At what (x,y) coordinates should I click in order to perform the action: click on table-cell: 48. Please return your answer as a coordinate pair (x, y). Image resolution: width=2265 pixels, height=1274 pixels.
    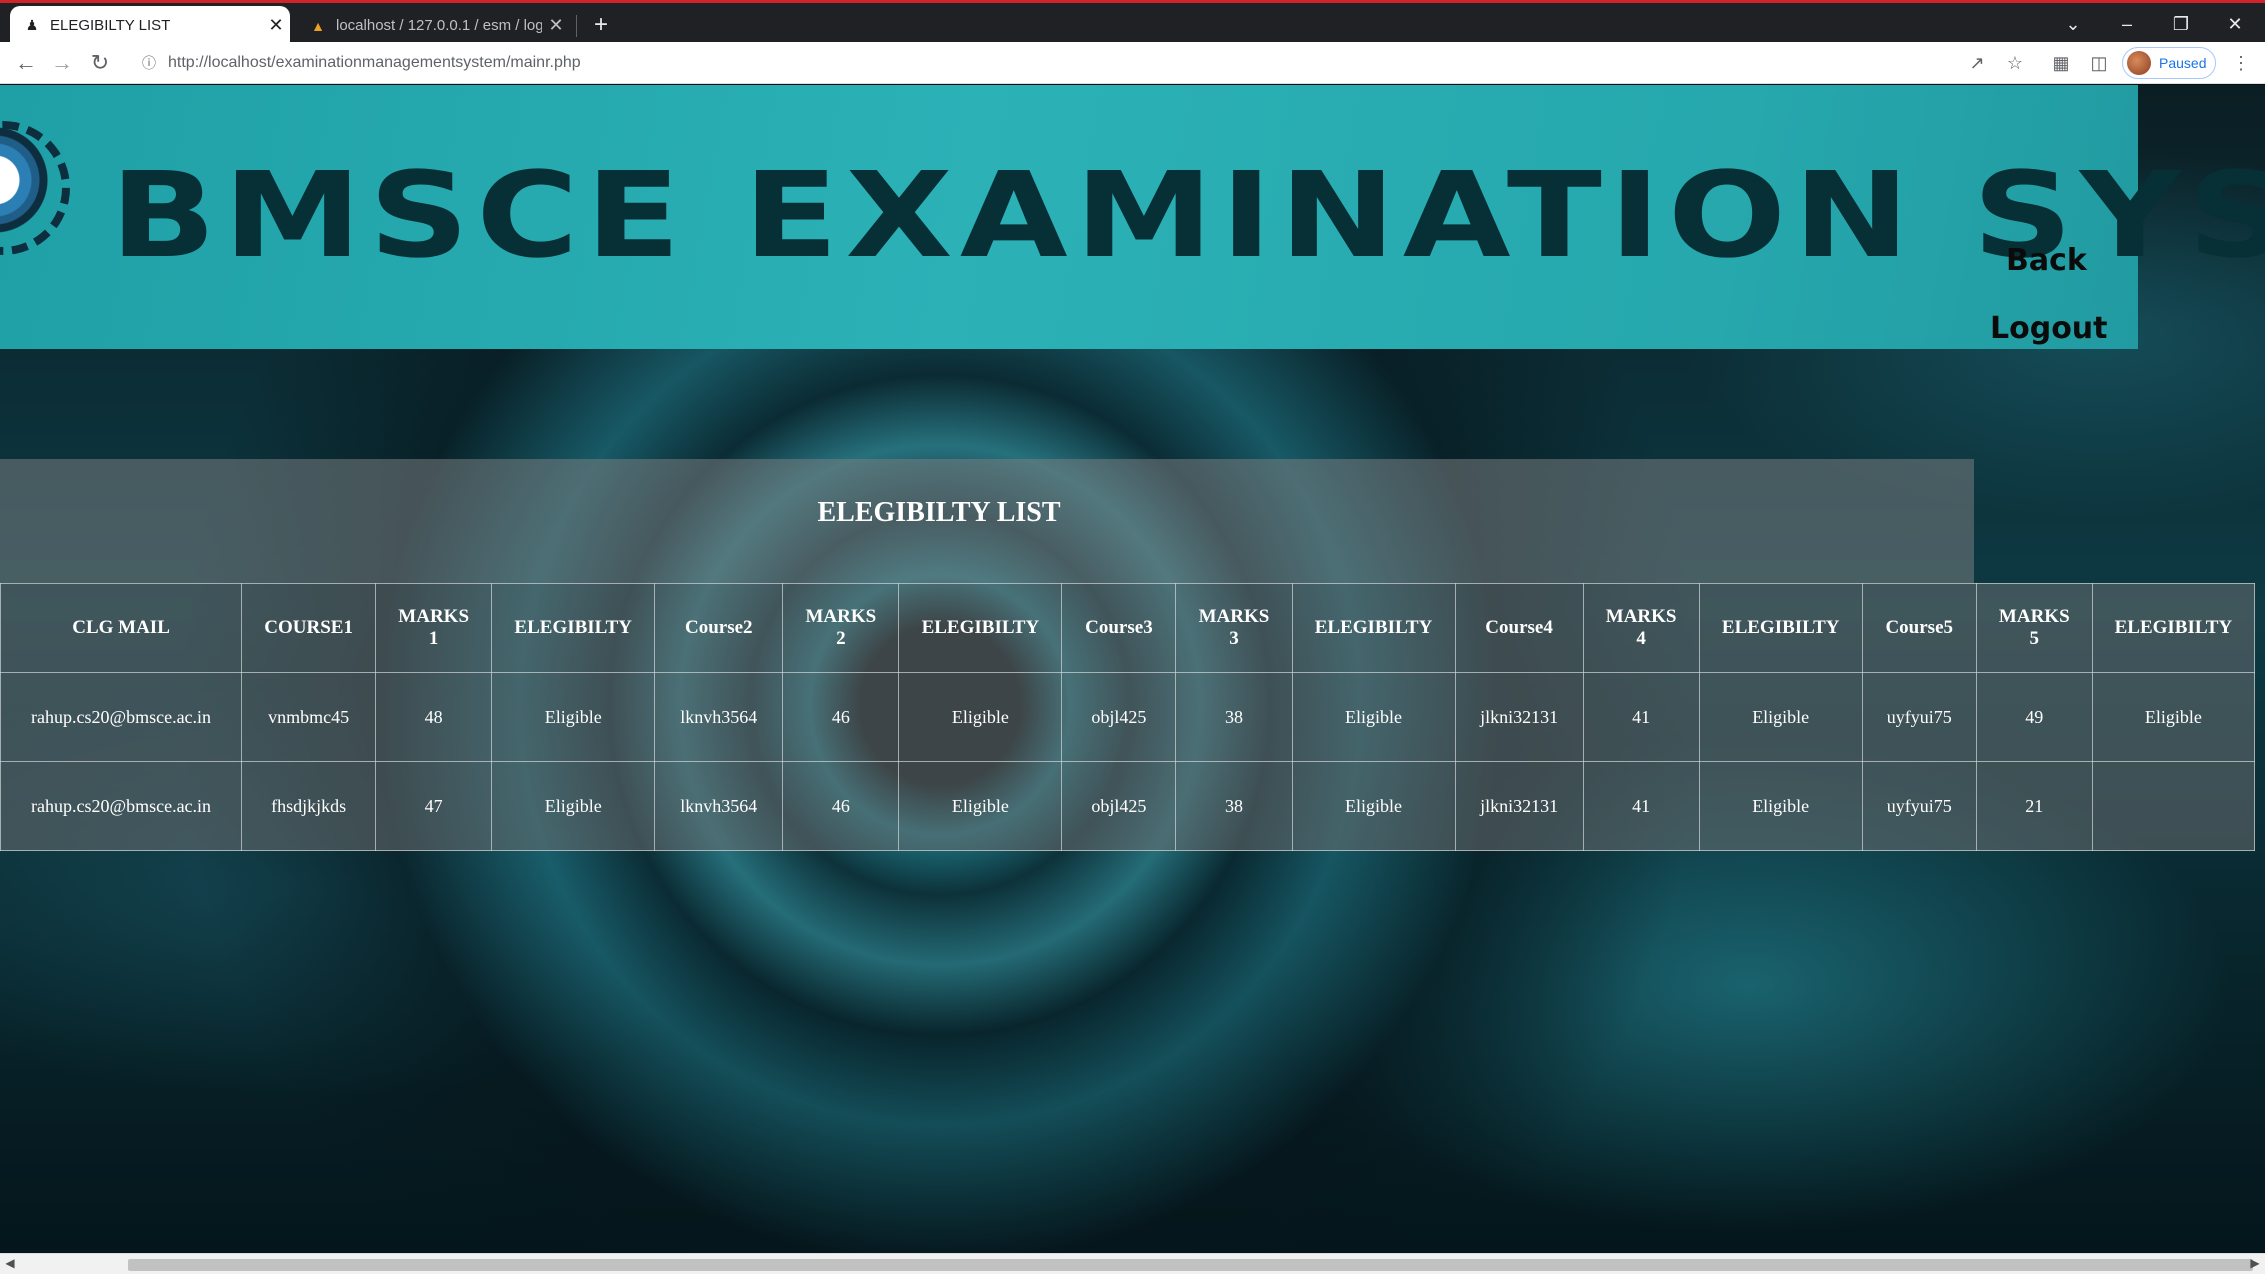
    Looking at the image, I should click on (434, 717).